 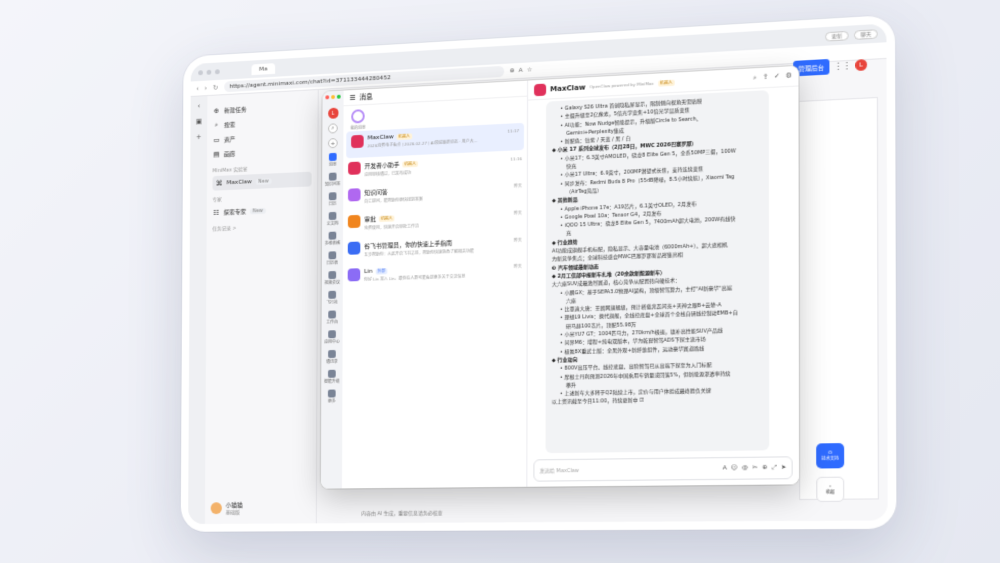 I want to click on qa-icon, so click(x=332, y=176).